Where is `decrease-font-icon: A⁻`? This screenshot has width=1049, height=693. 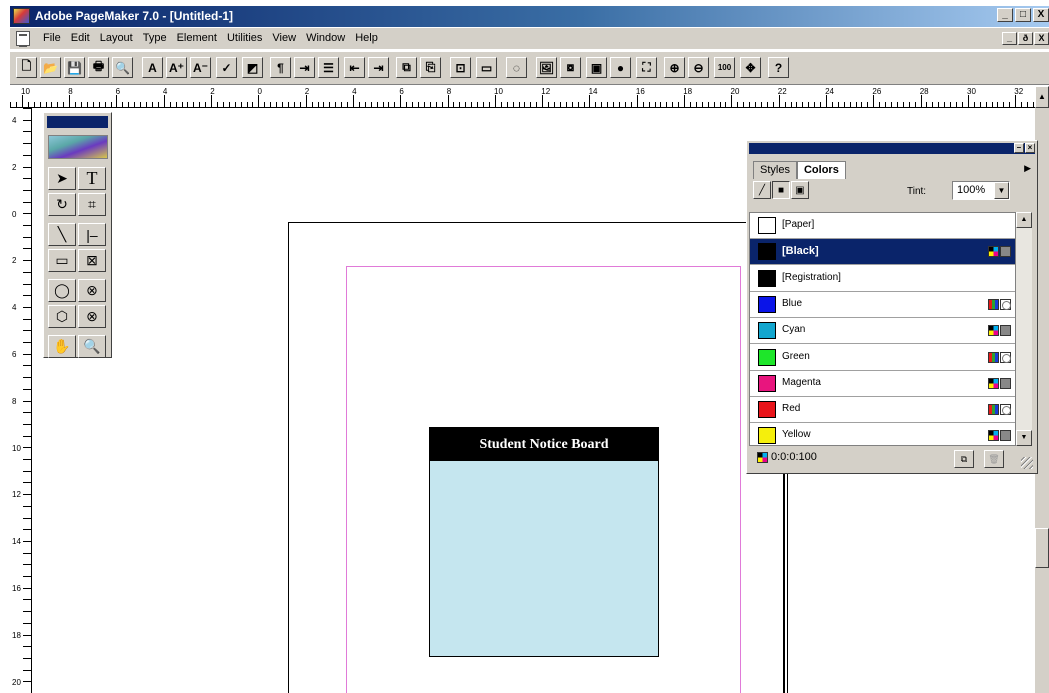
decrease-font-icon: A⁻ is located at coordinates (200, 67).